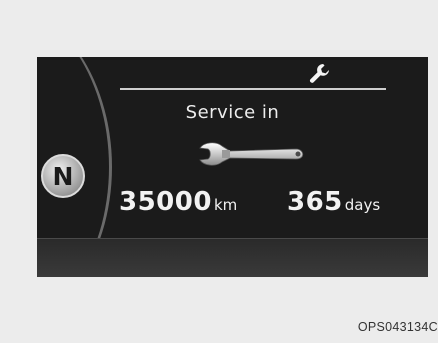 The image size is (438, 343). Describe the element at coordinates (165, 202) in the screenshot. I see `distance-value: 35000` at that location.